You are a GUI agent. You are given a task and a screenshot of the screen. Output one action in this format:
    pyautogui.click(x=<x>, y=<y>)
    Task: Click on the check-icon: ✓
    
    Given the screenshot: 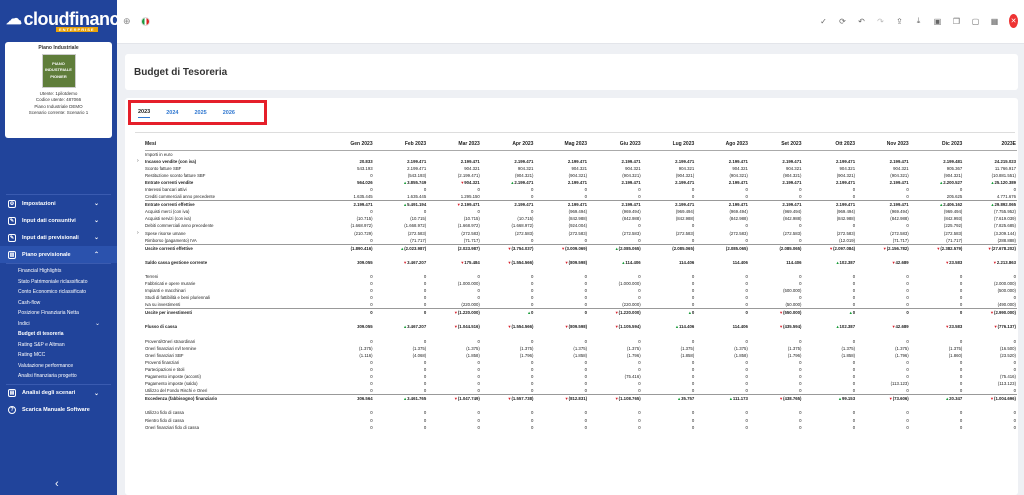 What is the action you would take?
    pyautogui.click(x=823, y=21)
    